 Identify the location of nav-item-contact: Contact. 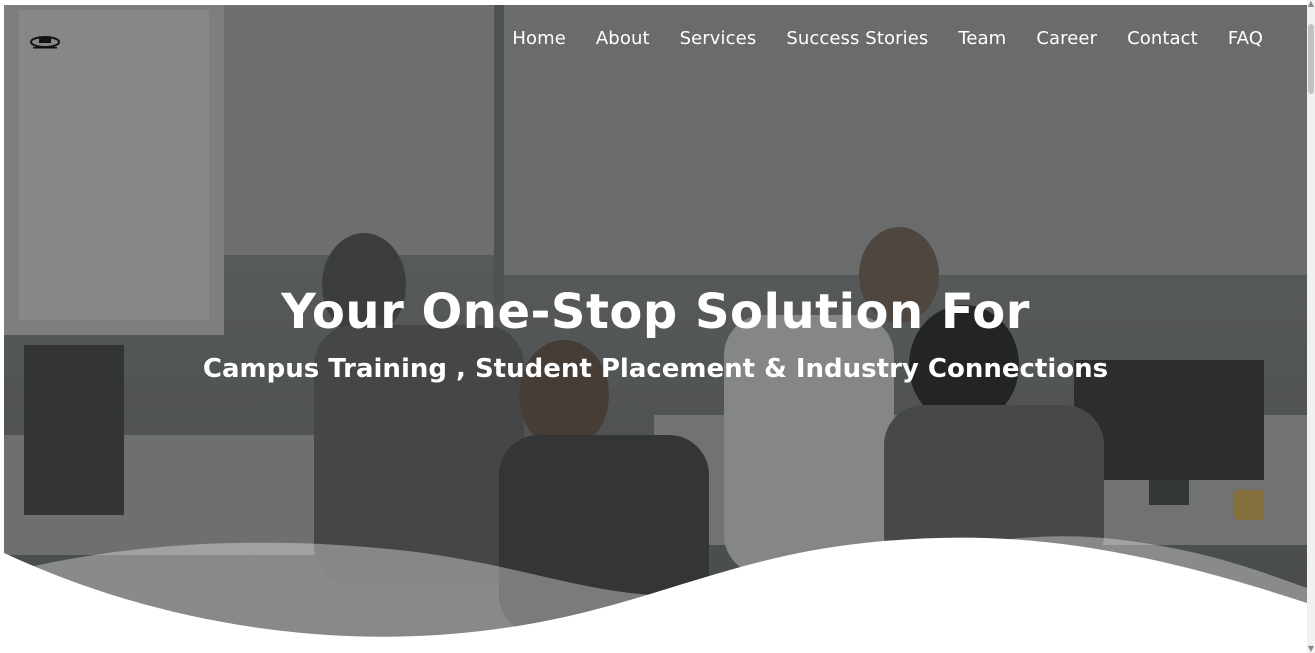
(1162, 39).